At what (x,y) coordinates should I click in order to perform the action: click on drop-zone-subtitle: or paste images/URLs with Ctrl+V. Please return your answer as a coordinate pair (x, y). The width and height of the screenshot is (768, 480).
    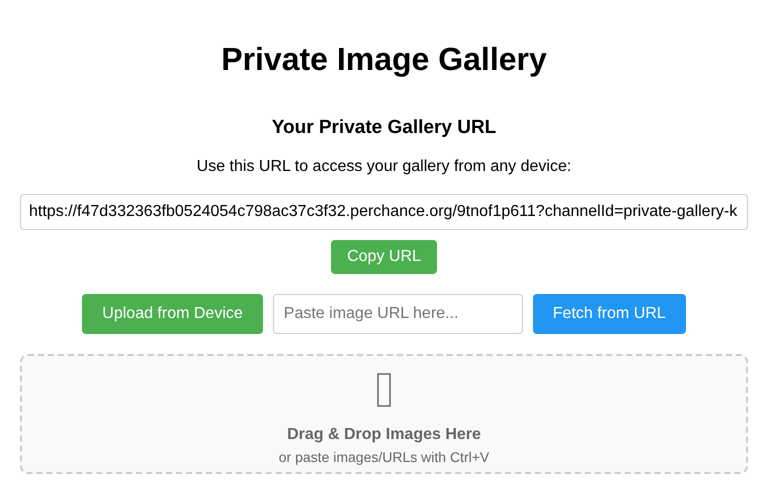
    Looking at the image, I should click on (384, 457).